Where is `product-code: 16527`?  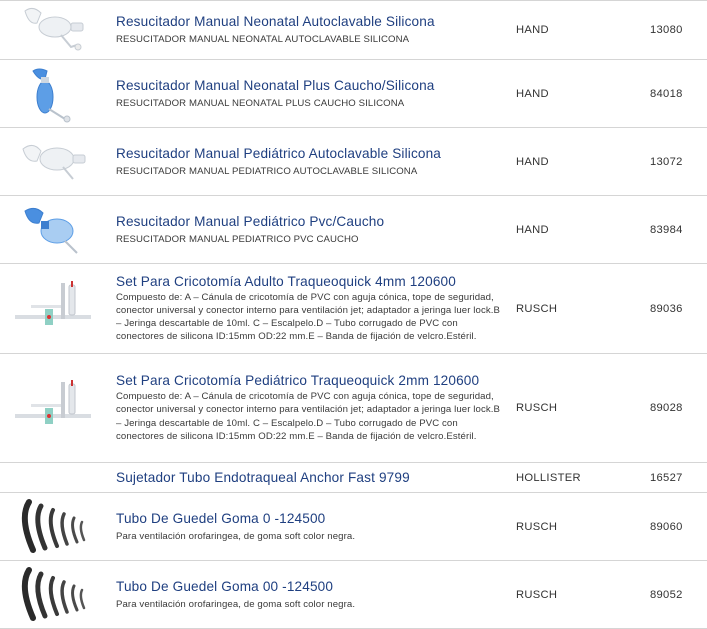 product-code: 16527 is located at coordinates (666, 477).